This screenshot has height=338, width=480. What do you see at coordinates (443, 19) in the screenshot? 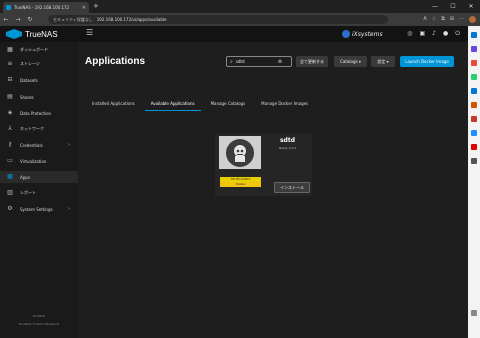
I see `split-screen-icon: ⧉` at bounding box center [443, 19].